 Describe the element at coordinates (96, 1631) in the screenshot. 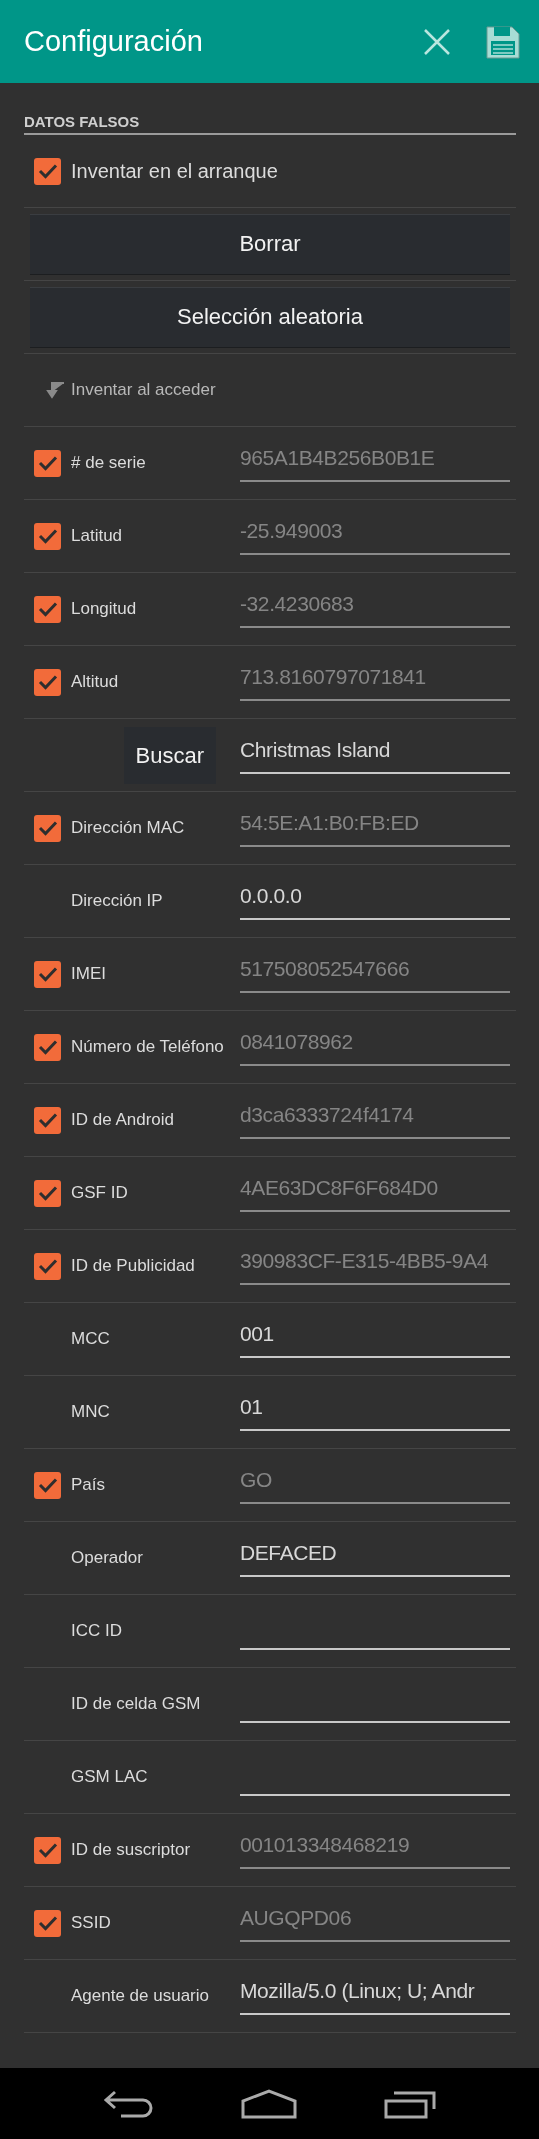

I see `field-label: ICC ID` at that location.